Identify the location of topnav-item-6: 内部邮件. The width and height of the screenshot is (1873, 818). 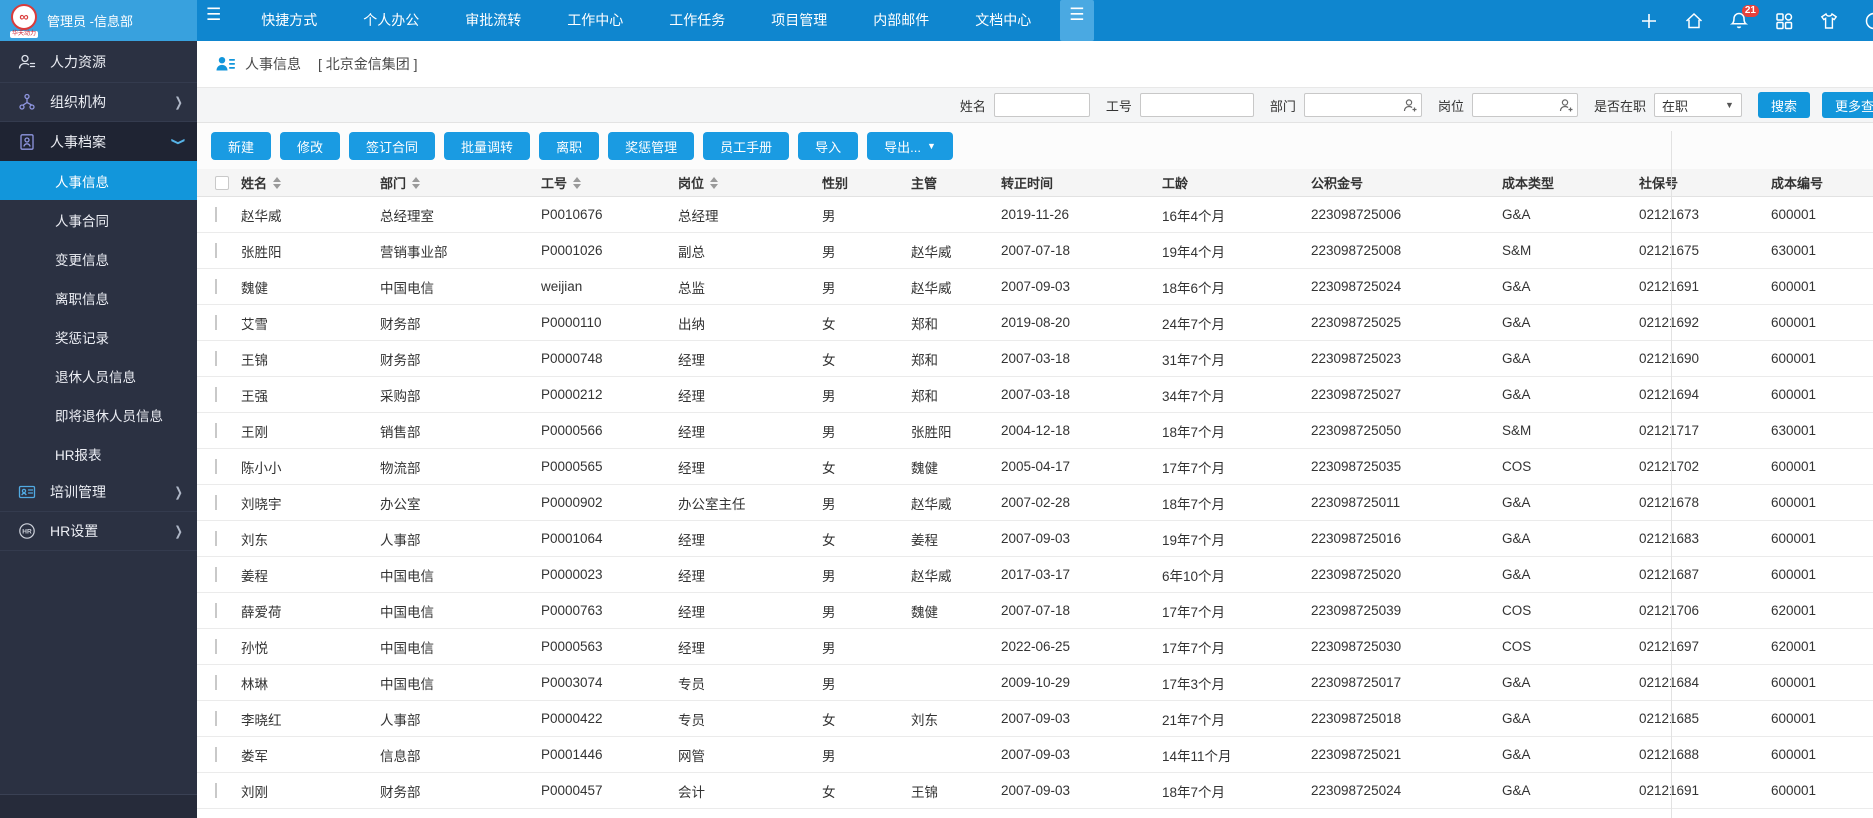
(901, 20).